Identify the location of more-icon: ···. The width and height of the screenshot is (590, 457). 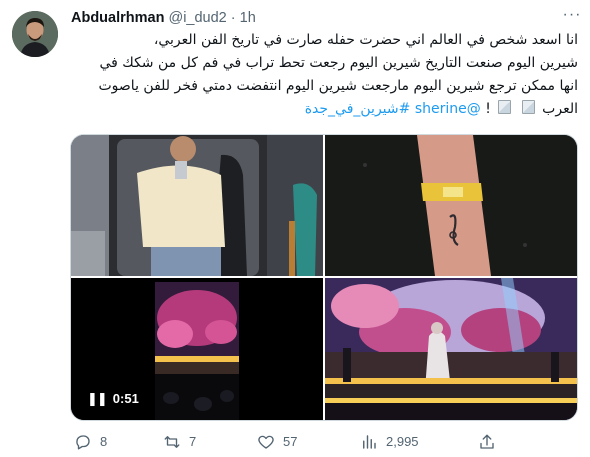
(572, 14).